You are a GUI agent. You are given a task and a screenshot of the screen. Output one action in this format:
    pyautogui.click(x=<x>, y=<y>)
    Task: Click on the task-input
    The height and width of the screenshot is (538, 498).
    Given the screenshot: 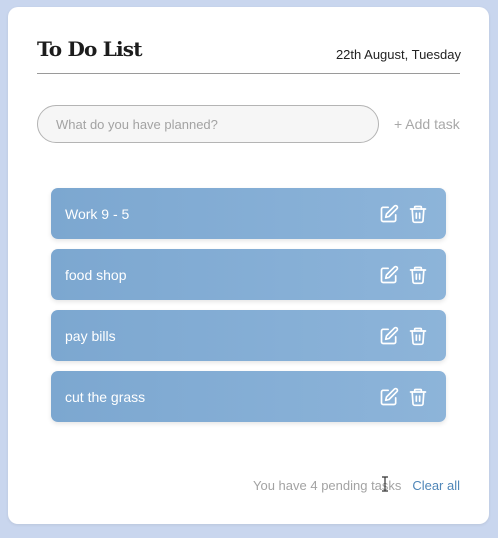 What is the action you would take?
    pyautogui.click(x=208, y=124)
    